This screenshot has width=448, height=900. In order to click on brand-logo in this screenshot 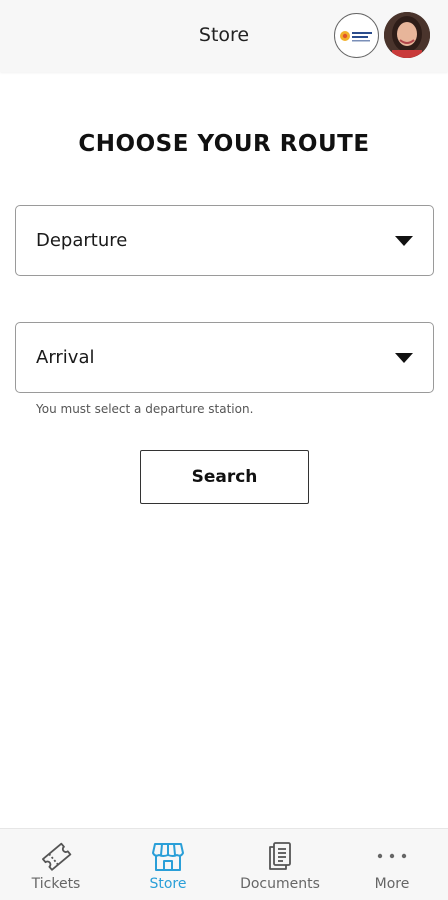, I will do `click(356, 35)`.